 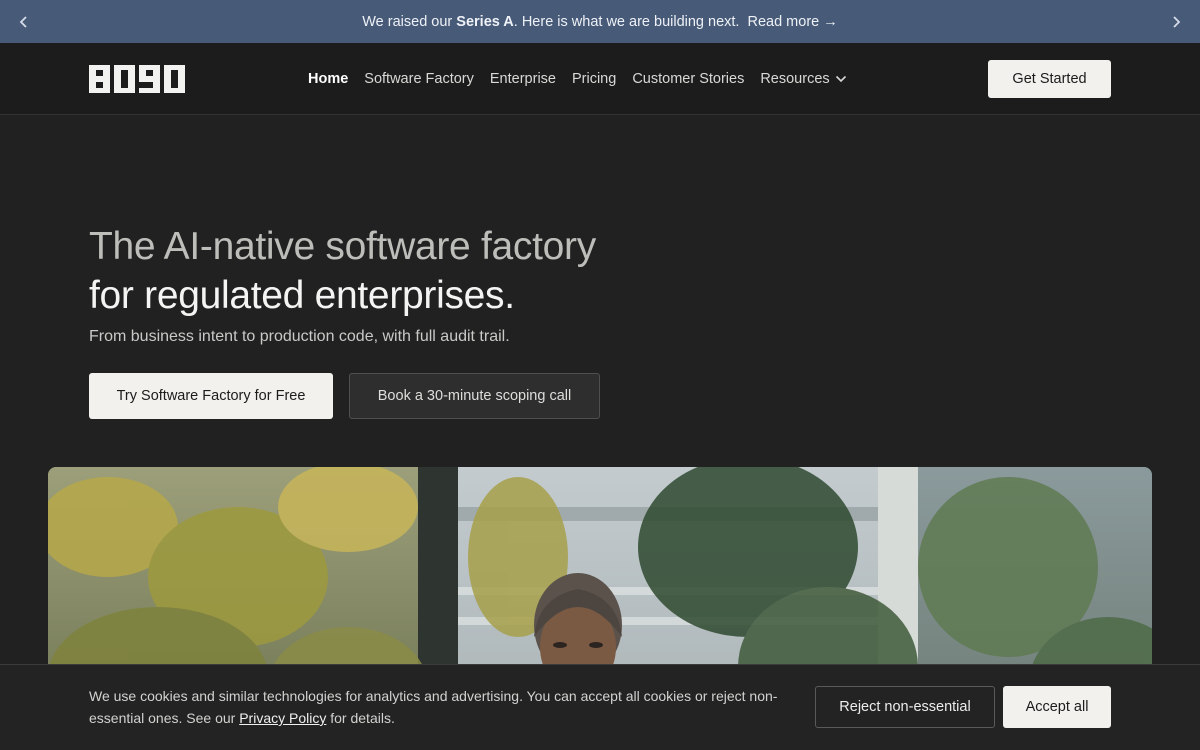 I want to click on announcement-next-button, so click(x=1176, y=21).